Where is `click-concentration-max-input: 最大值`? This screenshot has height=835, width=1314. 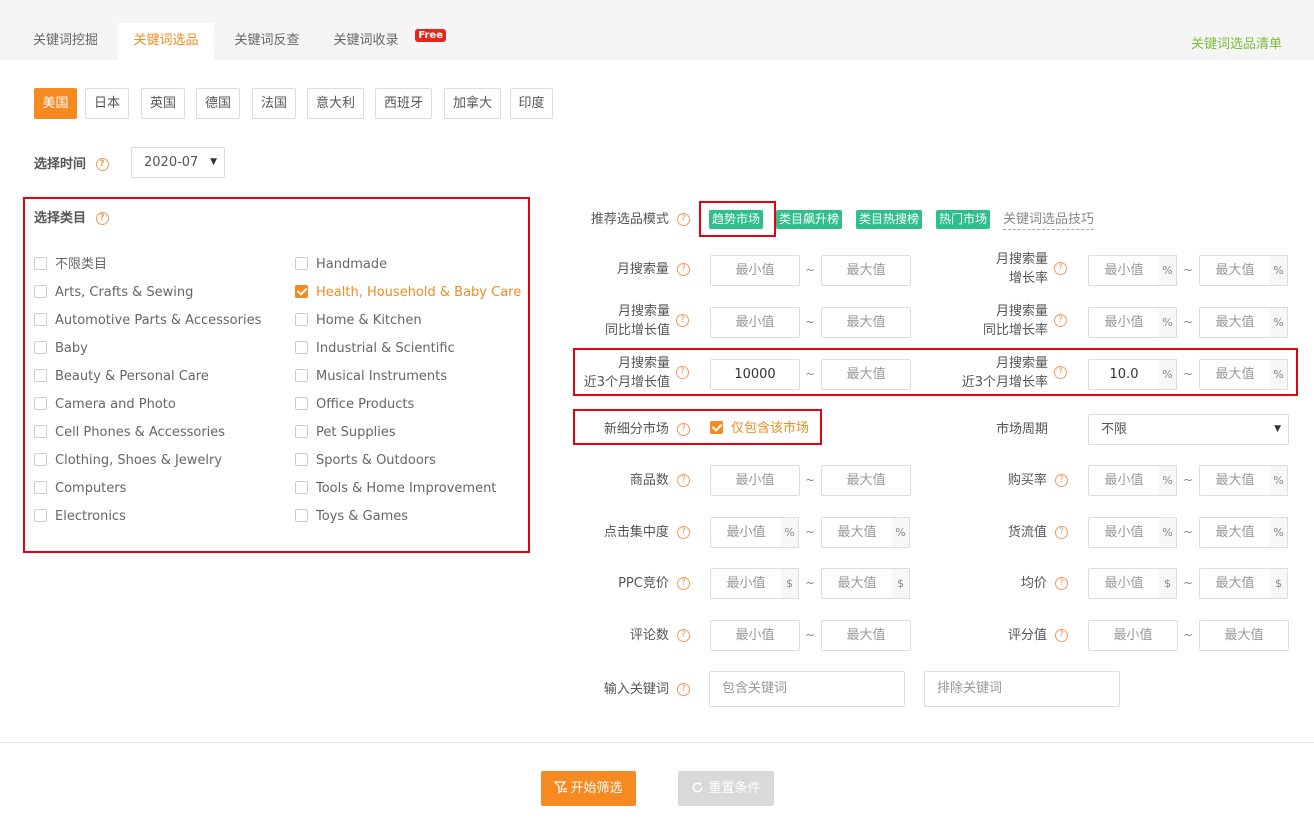
click-concentration-max-input: 最大值 is located at coordinates (857, 532).